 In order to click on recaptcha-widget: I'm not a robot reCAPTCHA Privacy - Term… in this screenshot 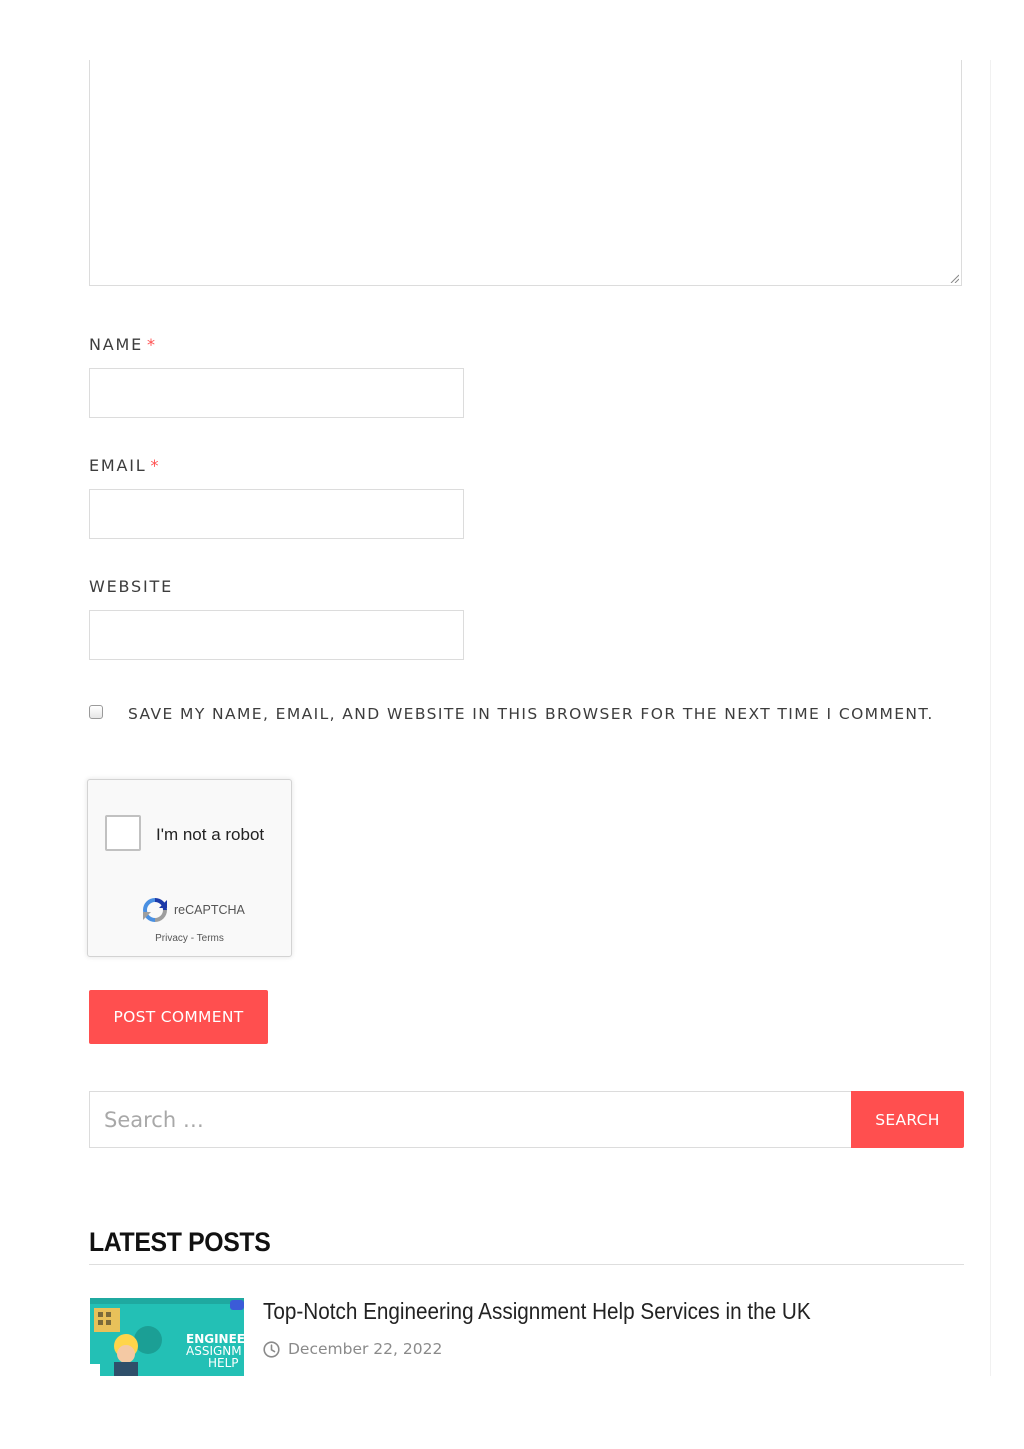, I will do `click(189, 868)`.